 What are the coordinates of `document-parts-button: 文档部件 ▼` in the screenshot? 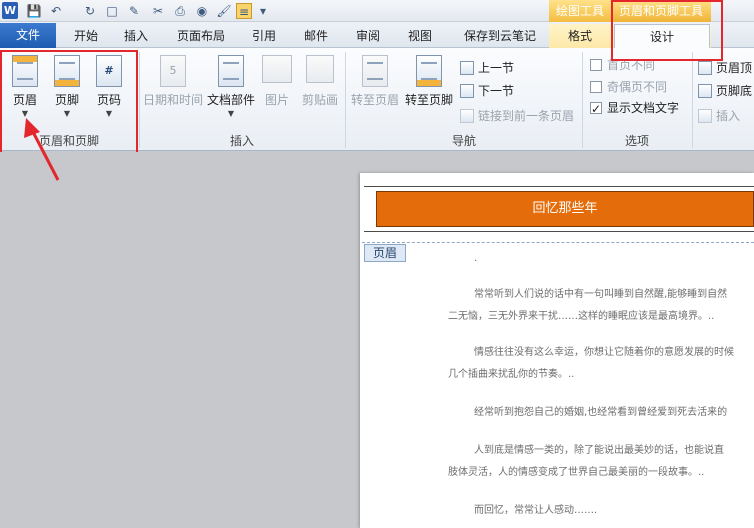 It's located at (231, 86).